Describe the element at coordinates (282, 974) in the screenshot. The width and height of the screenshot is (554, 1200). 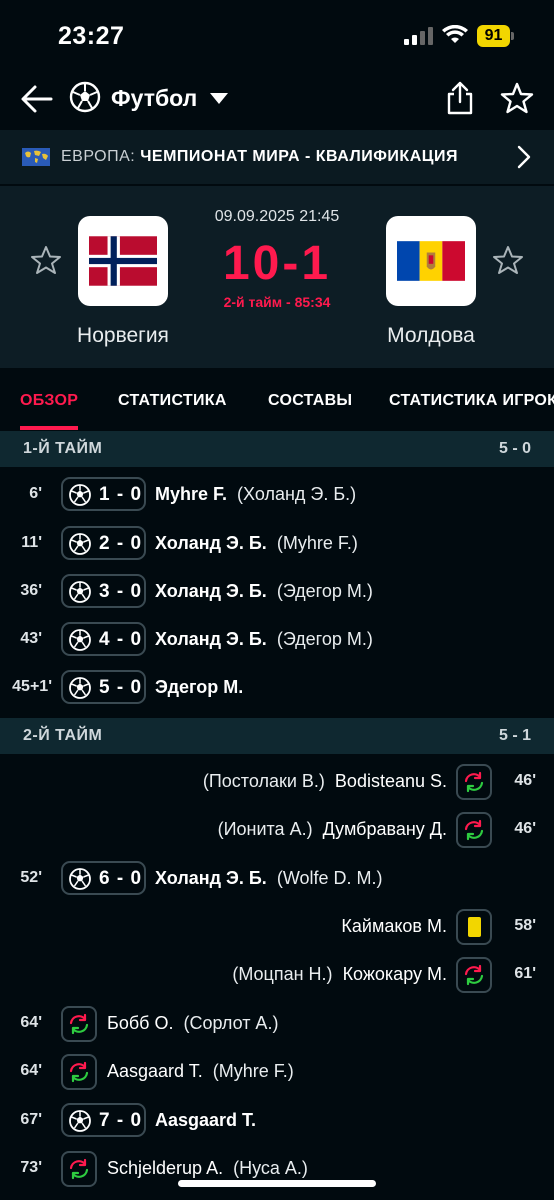
I see `player-out-name: (Моцпан Н.)` at that location.